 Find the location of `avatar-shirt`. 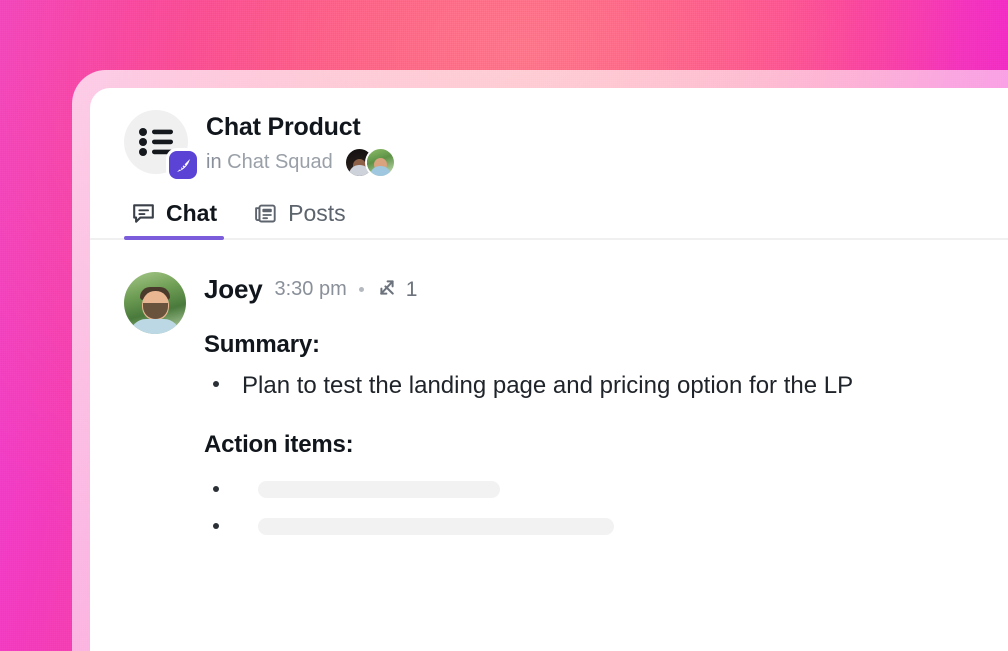

avatar-shirt is located at coordinates (155, 326).